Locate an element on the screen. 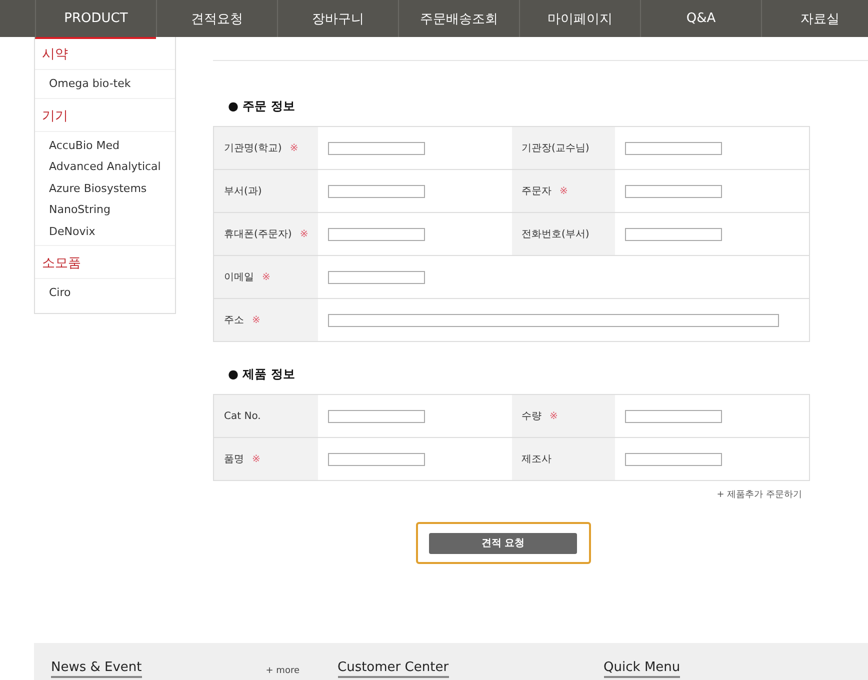  field-label: 수량 is located at coordinates (532, 416).